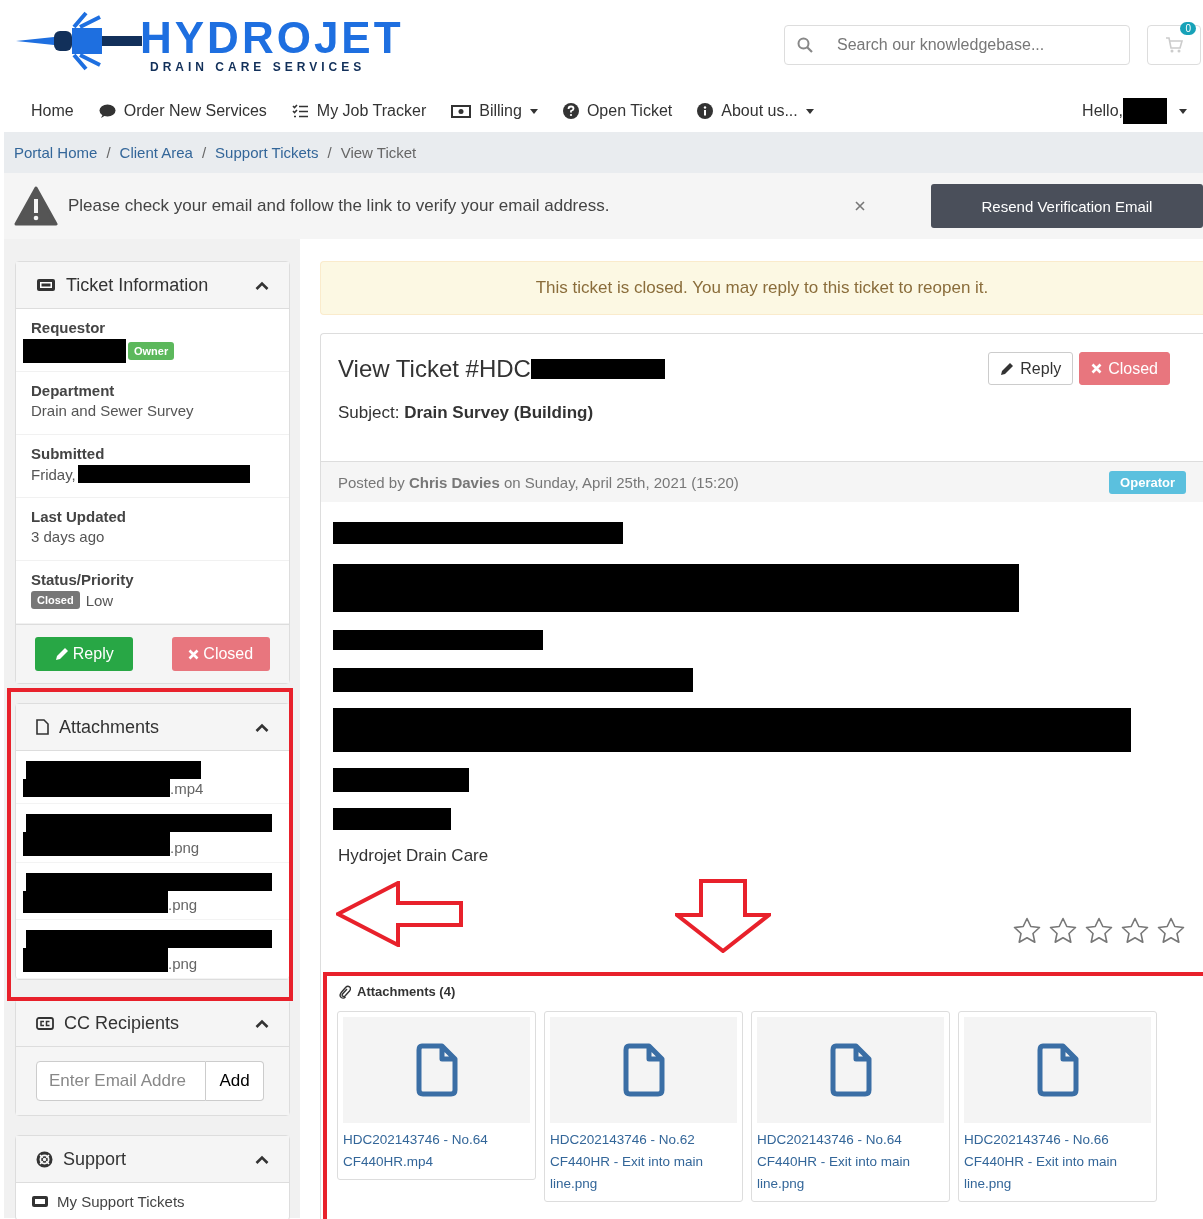 The height and width of the screenshot is (1219, 1203). I want to click on nav-link: My Job Tracker, so click(359, 111).